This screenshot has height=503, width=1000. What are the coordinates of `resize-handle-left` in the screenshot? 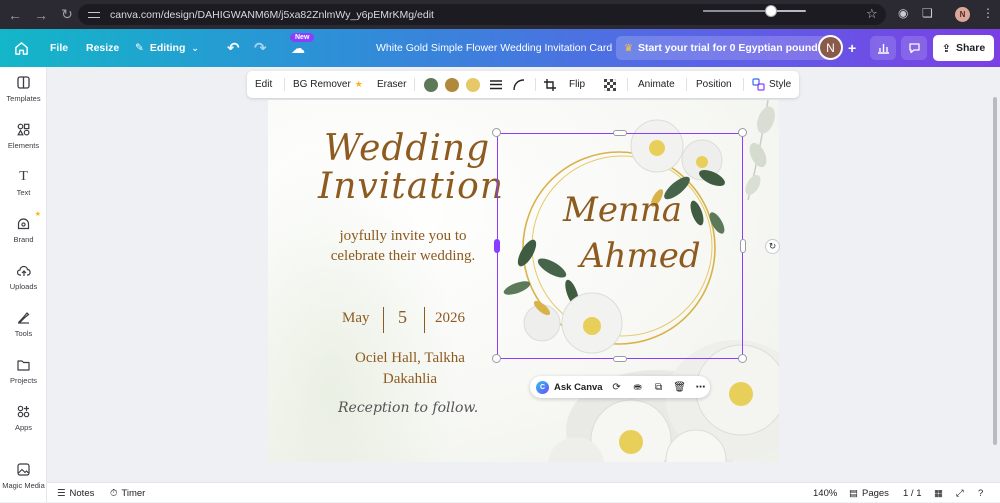 It's located at (497, 246).